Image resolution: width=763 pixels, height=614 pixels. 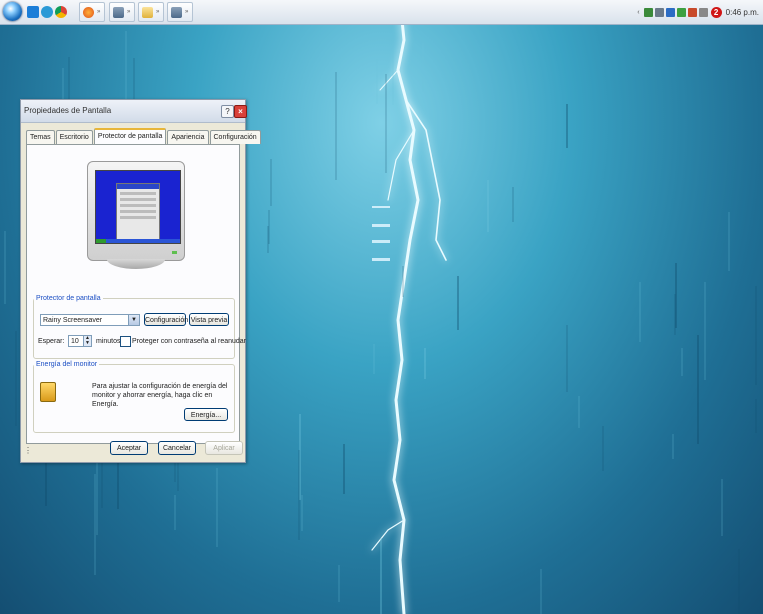 What do you see at coordinates (189, 341) in the screenshot?
I see `password-protect-label: Proteger con contraseña al reanudar` at bounding box center [189, 341].